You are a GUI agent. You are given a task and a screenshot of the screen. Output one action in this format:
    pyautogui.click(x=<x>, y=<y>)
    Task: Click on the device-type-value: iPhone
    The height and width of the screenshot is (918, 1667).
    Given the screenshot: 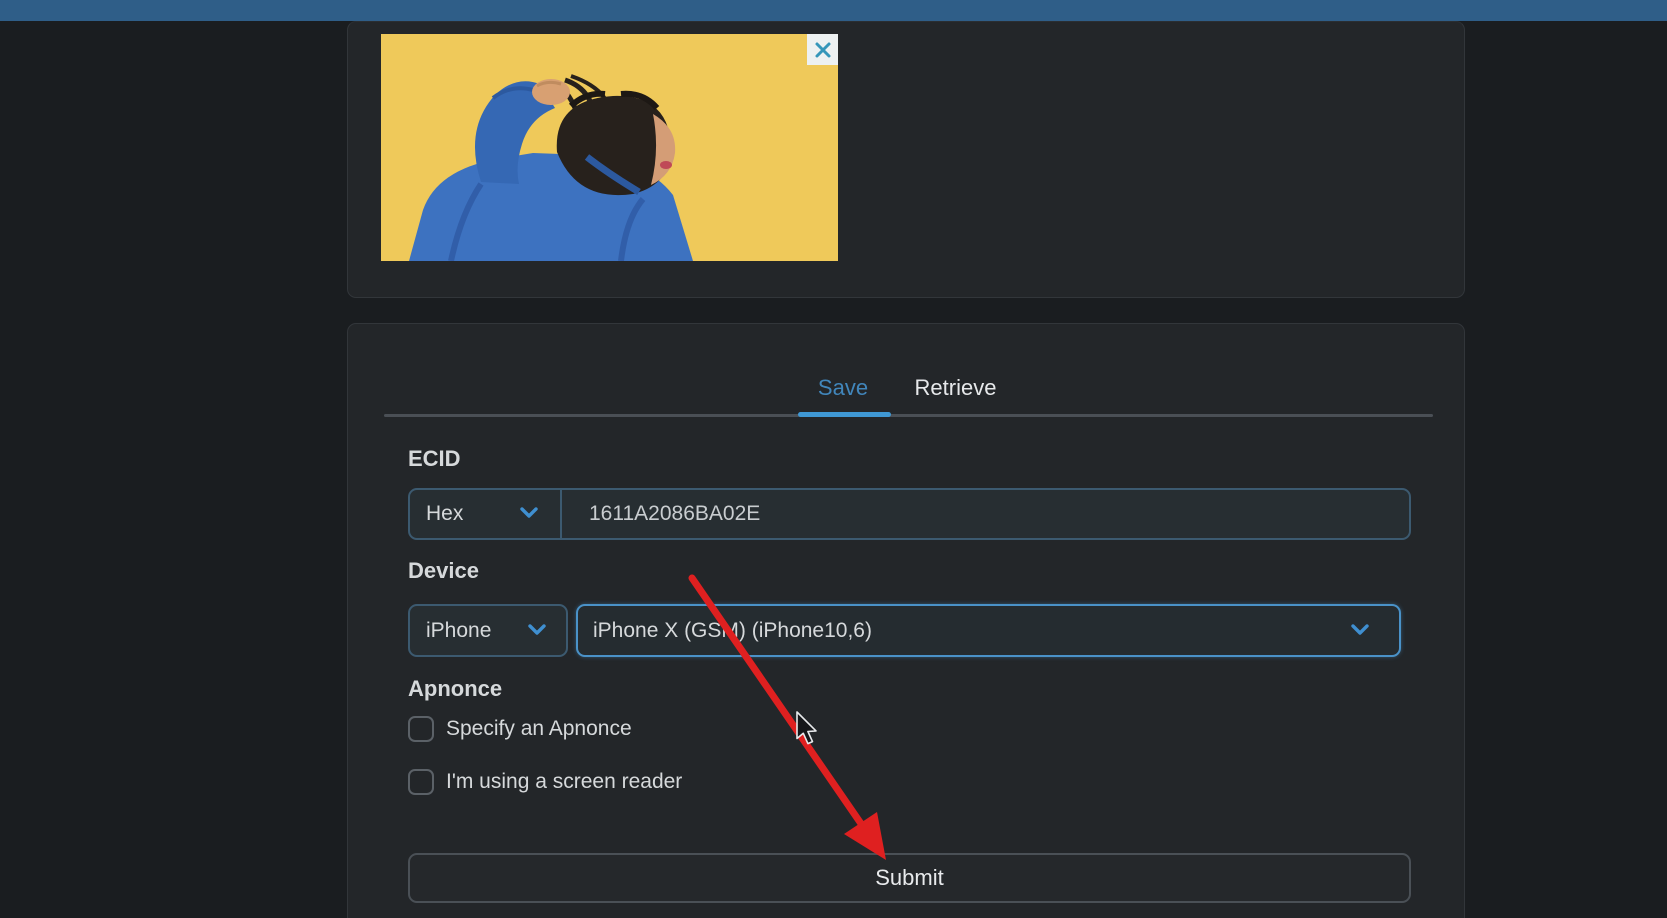 What is the action you would take?
    pyautogui.click(x=459, y=630)
    